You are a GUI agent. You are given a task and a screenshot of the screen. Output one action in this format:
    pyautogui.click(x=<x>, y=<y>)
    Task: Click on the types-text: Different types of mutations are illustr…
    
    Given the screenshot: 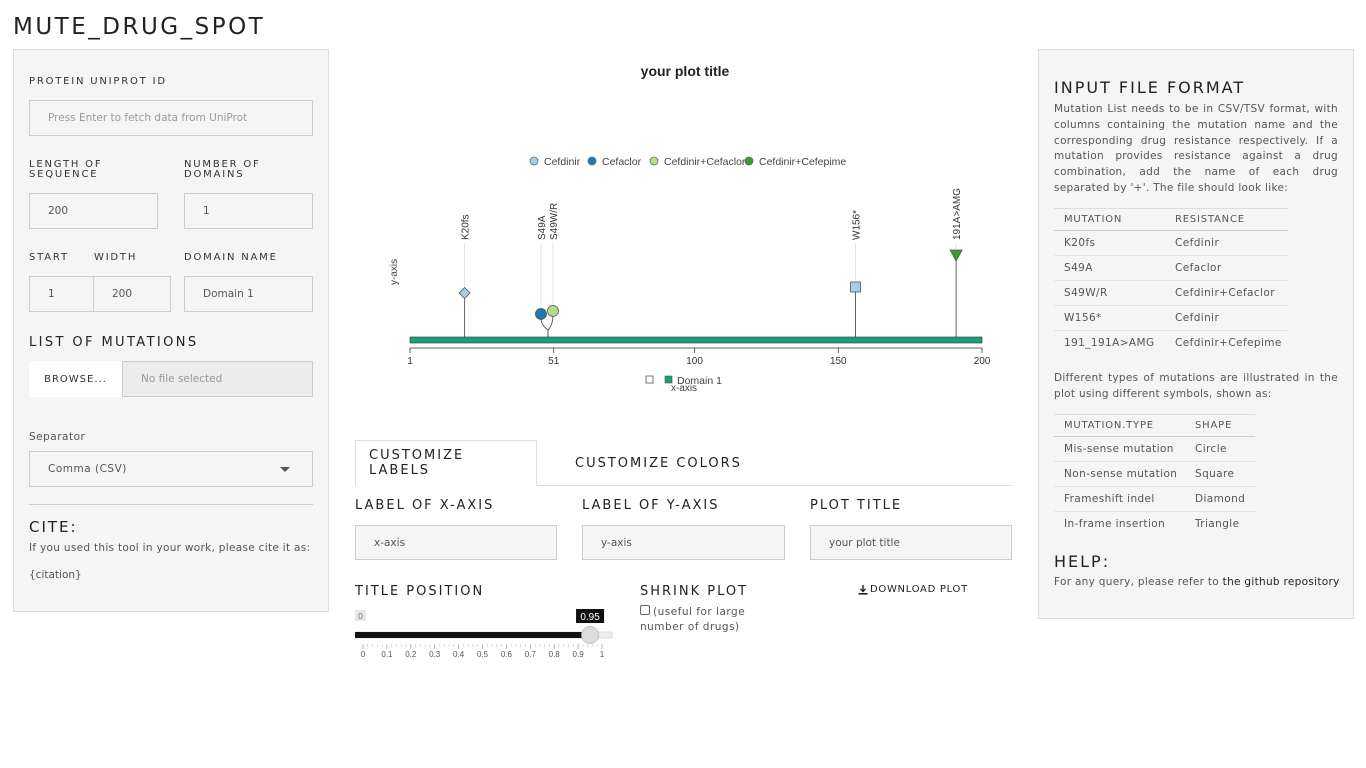 What is the action you would take?
    pyautogui.click(x=1196, y=386)
    